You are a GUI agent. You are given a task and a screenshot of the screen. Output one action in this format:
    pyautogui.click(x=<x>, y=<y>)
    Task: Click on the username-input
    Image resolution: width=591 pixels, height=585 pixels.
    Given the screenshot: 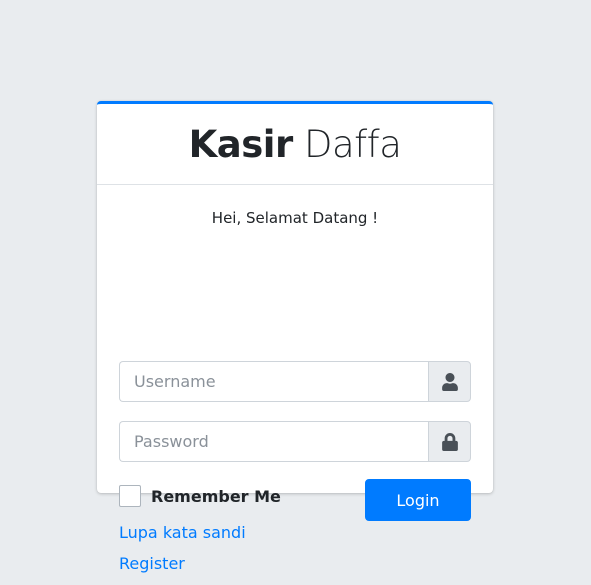 What is the action you would take?
    pyautogui.click(x=273, y=381)
    